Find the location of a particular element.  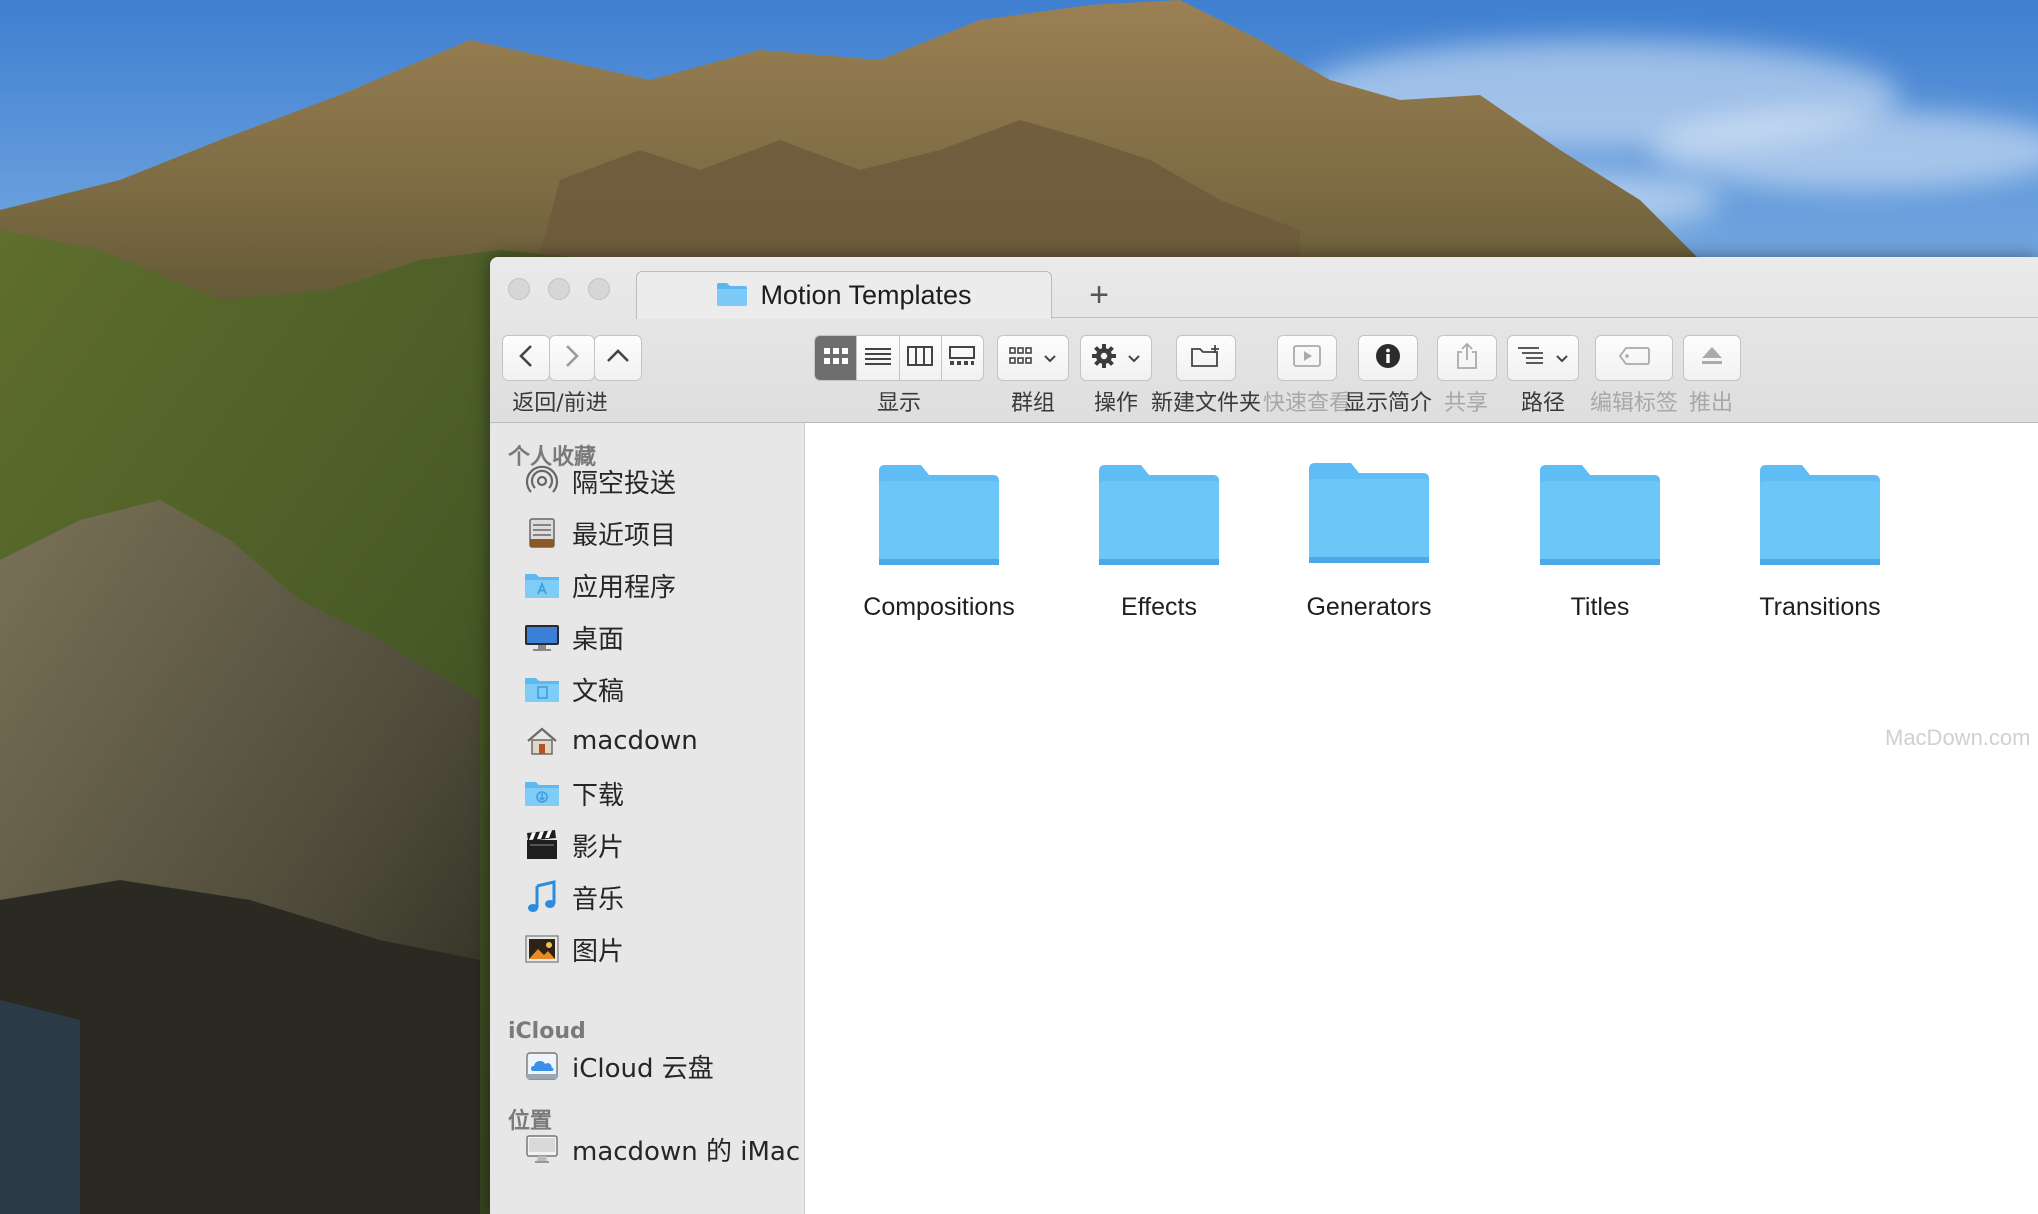

sidebar-item-label: 图片 is located at coordinates (598, 951).